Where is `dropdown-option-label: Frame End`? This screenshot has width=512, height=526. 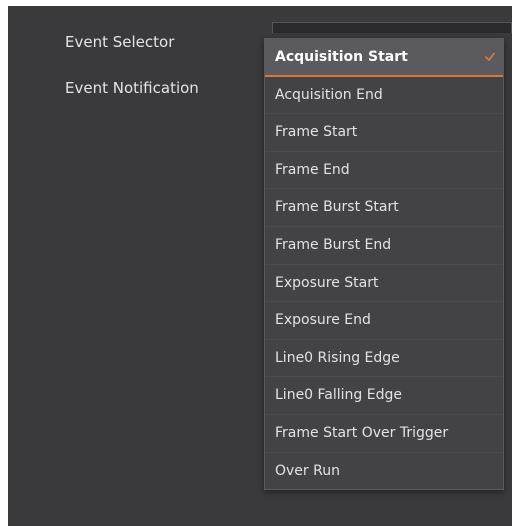
dropdown-option-label: Frame End is located at coordinates (312, 169).